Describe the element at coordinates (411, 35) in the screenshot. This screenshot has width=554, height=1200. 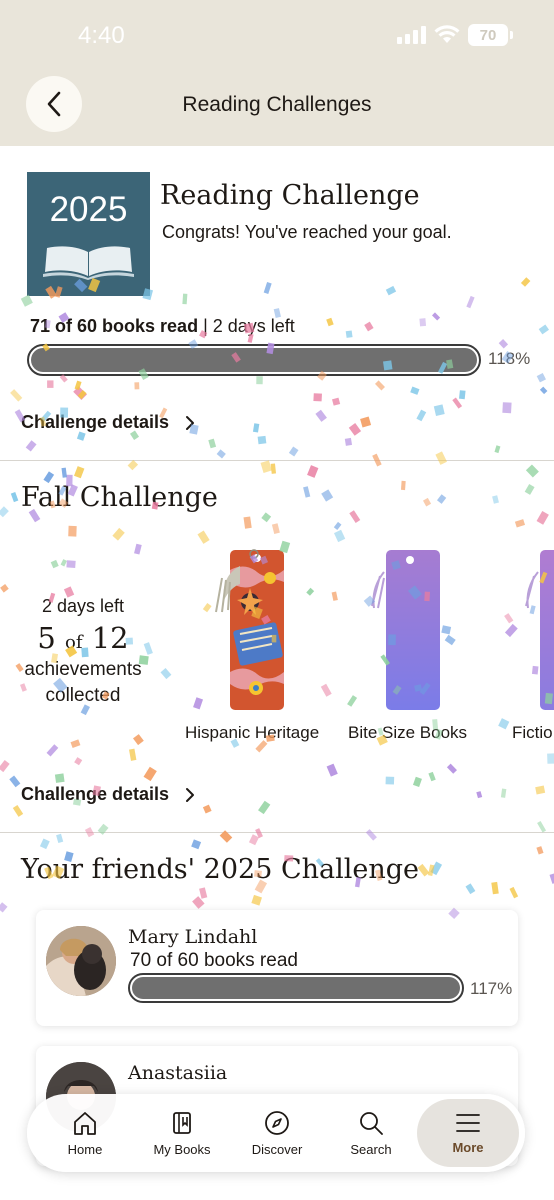
I see `signal-icon` at that location.